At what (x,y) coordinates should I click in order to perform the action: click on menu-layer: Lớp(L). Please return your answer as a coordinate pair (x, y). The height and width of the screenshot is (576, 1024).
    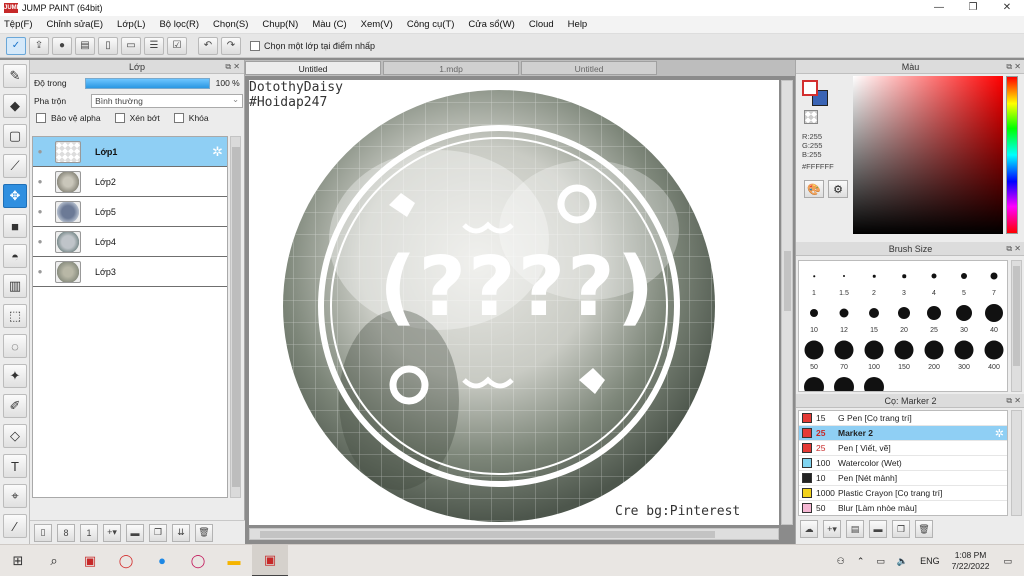
    Looking at the image, I should click on (131, 24).